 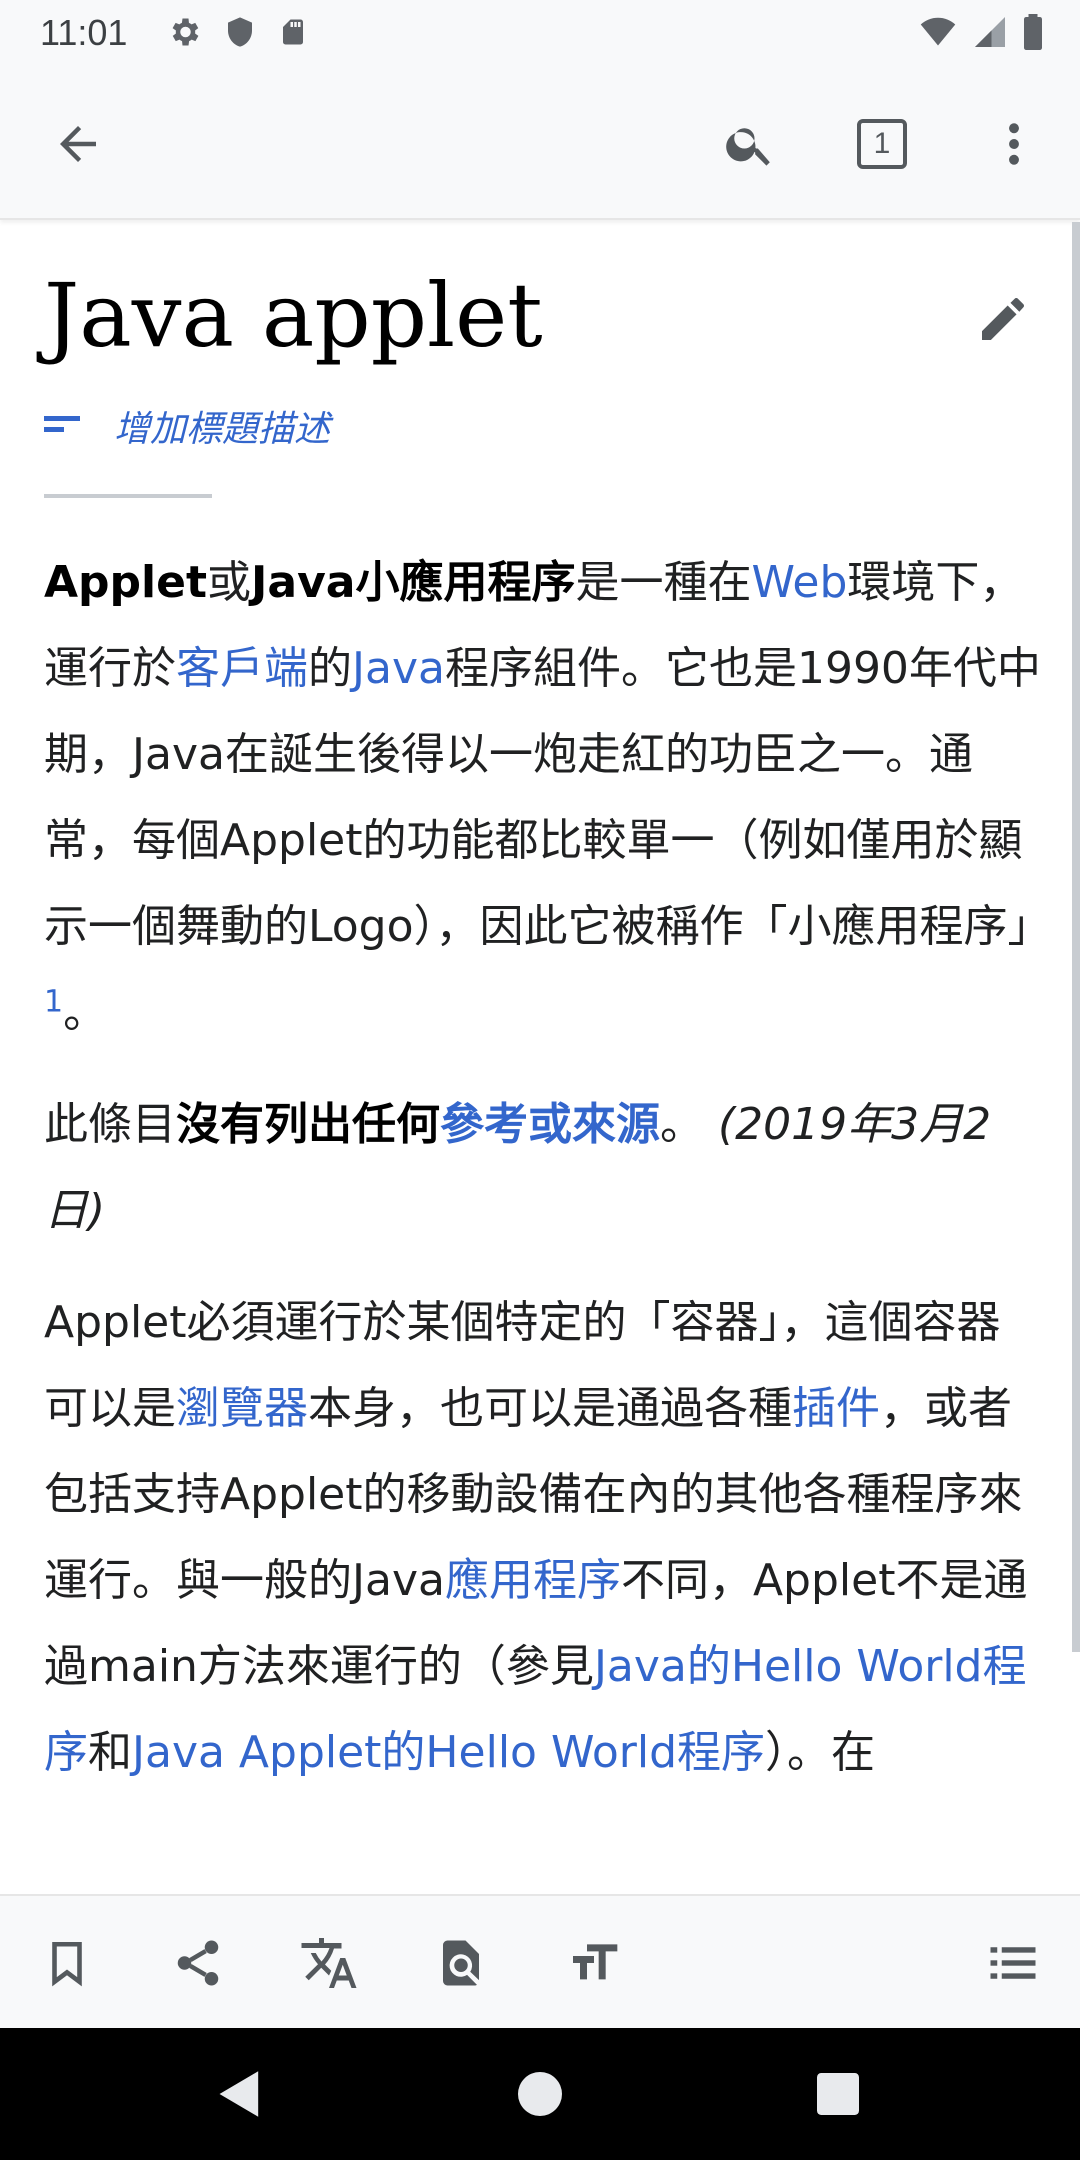 I want to click on bold-text: 沒有列出任何, so click(x=308, y=1124).